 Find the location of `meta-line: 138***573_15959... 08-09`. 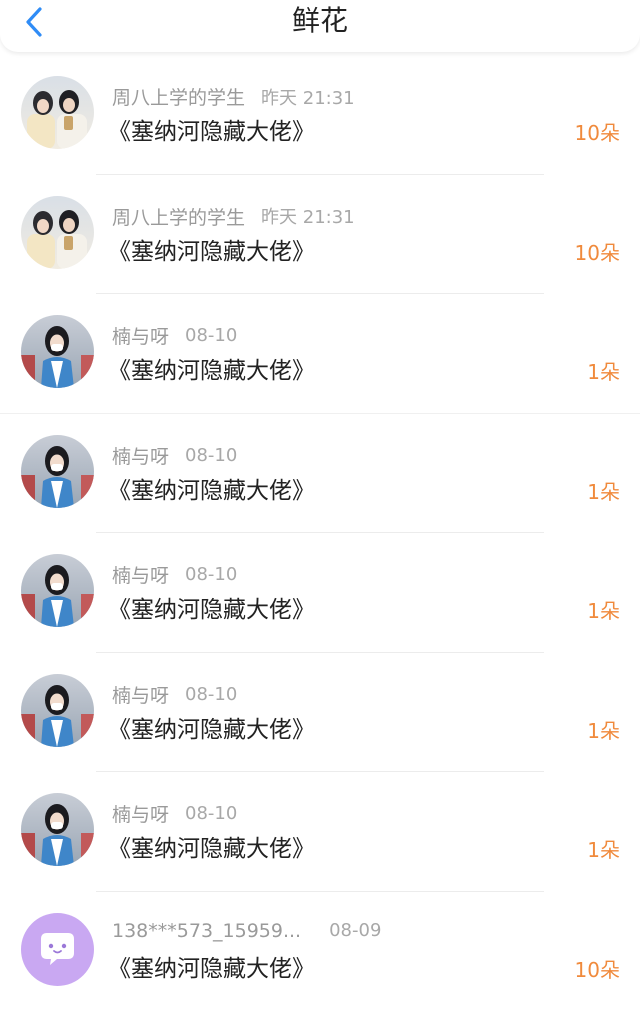

meta-line: 138***573_15959... 08-09 is located at coordinates (246, 933).